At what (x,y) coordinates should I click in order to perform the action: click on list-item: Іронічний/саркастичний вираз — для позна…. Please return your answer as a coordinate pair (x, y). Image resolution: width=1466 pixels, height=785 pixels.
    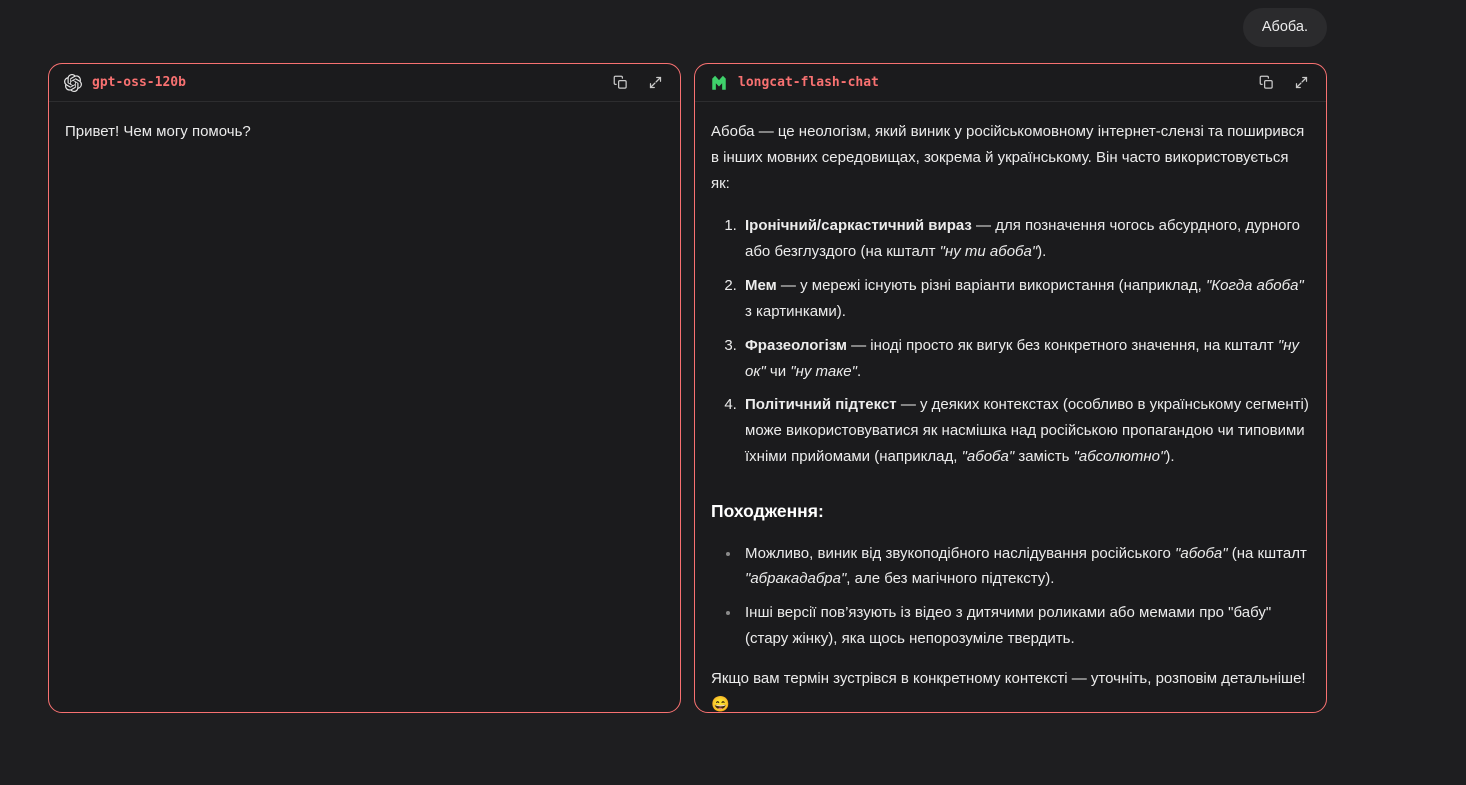
    Looking at the image, I should click on (1025, 239).